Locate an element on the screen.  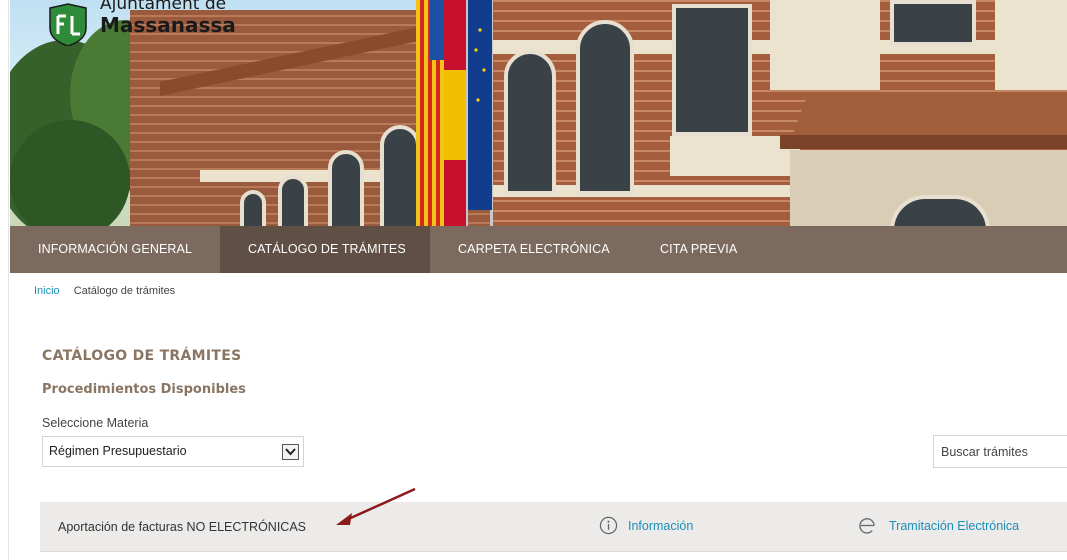
search-placeholder: Buscar trámites is located at coordinates (984, 452).